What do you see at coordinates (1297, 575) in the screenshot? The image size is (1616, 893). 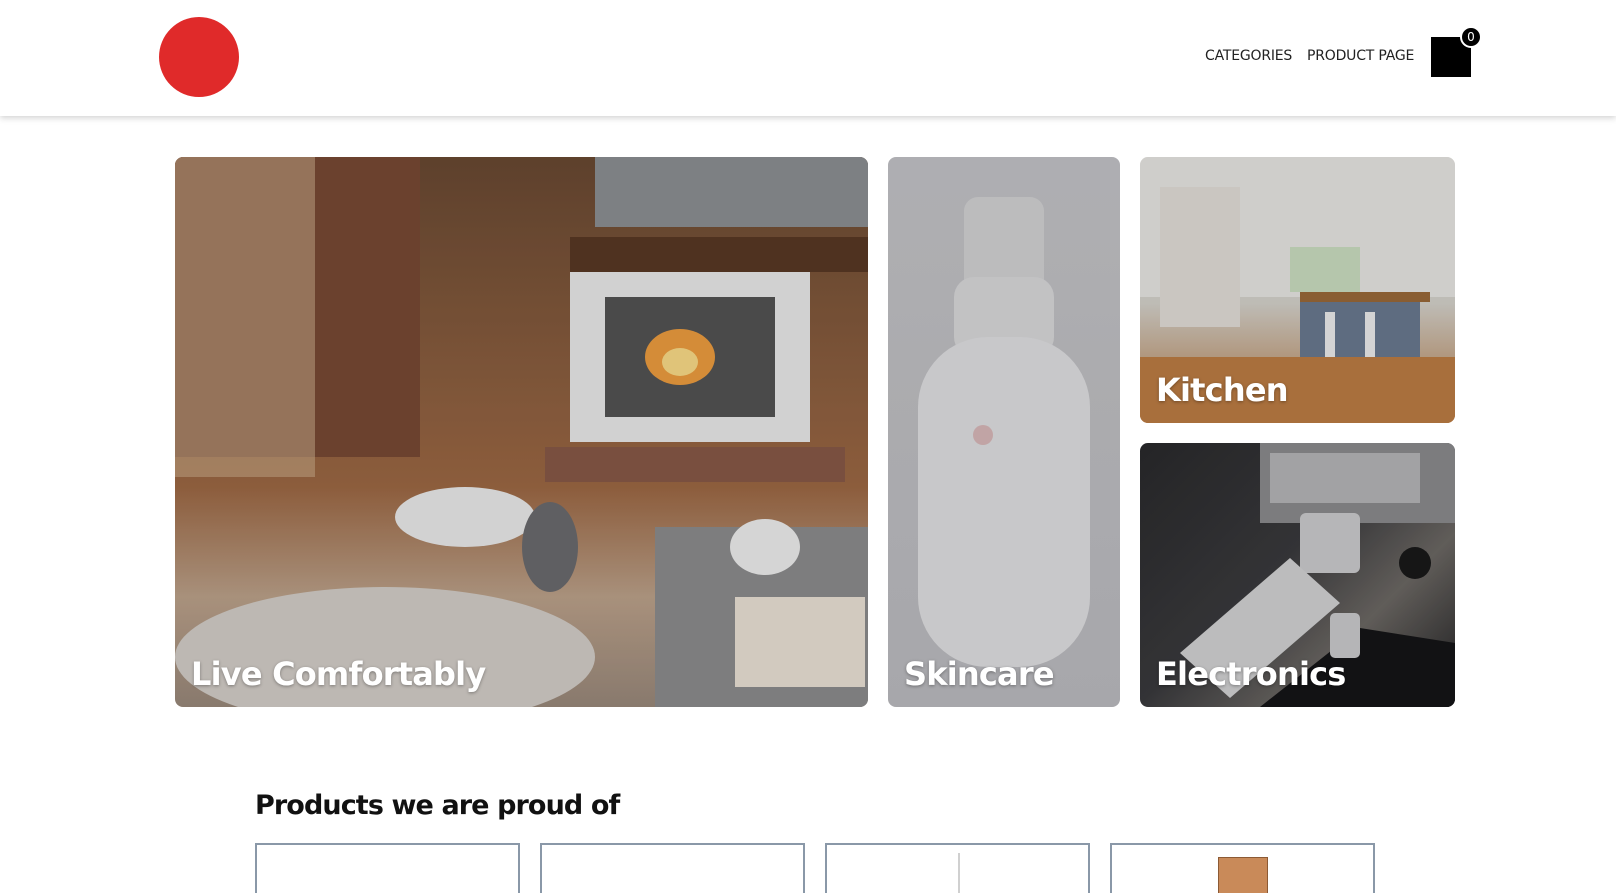 I see `hero-tile-electronics: Electronics` at bounding box center [1297, 575].